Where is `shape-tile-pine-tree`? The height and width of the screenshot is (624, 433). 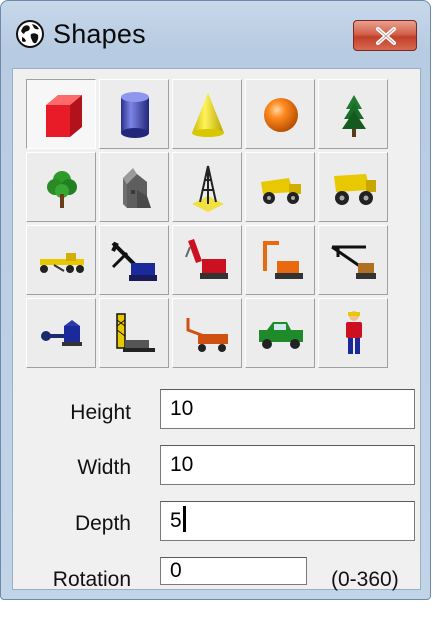 shape-tile-pine-tree is located at coordinates (353, 114).